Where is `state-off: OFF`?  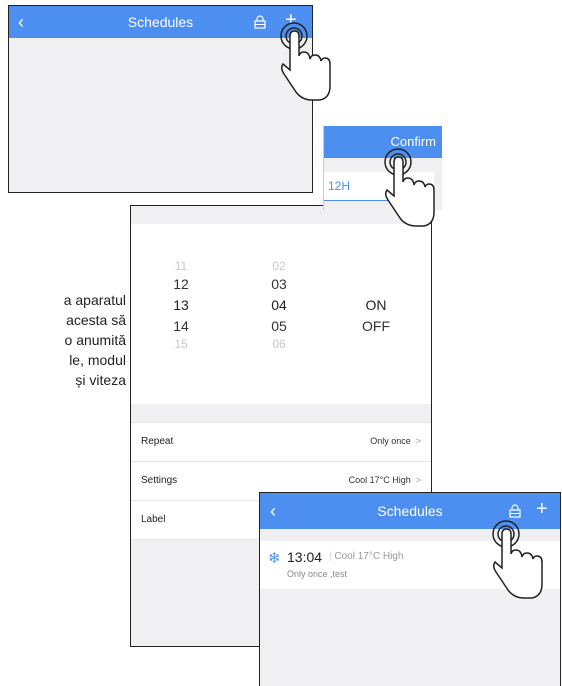 state-off: OFF is located at coordinates (376, 326).